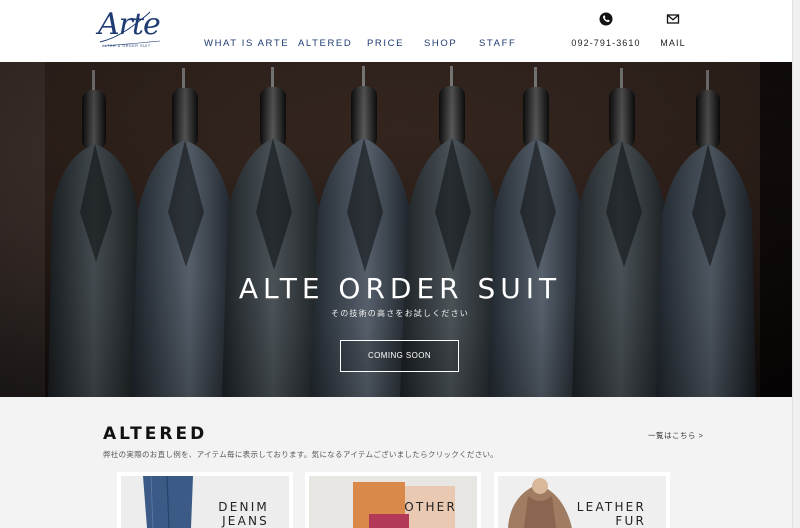 Image resolution: width=800 pixels, height=528 pixels. I want to click on nav-item-price: PRICE, so click(385, 43).